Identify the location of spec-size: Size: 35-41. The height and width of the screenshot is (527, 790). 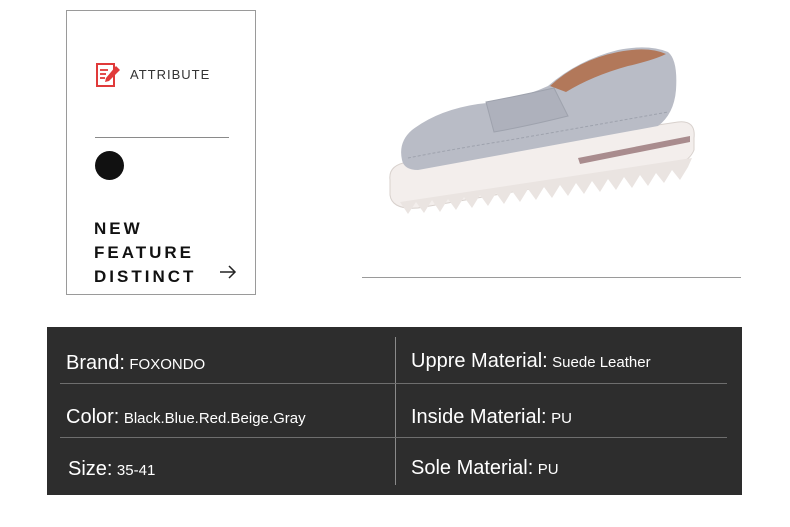
(111, 469).